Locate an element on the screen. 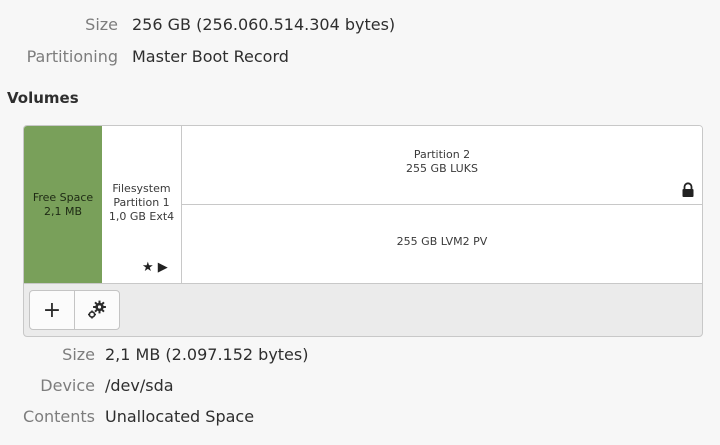 This screenshot has height=445, width=720. partition-2-segment: Partition 2 255 GB LUKS is located at coordinates (442, 165).